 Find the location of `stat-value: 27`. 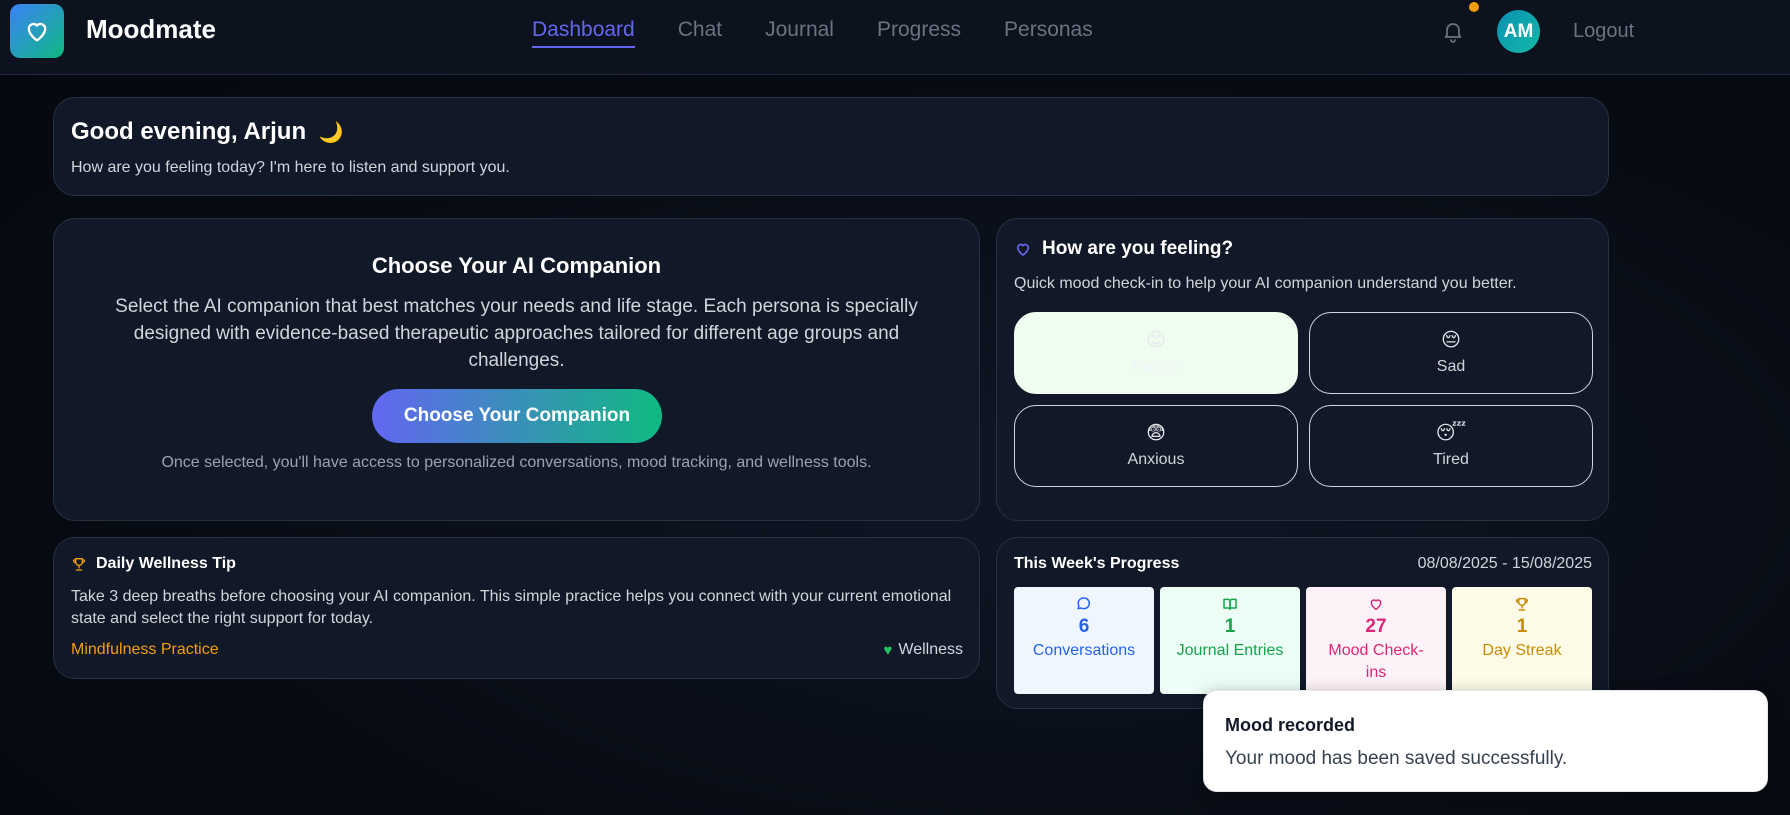

stat-value: 27 is located at coordinates (1376, 626).